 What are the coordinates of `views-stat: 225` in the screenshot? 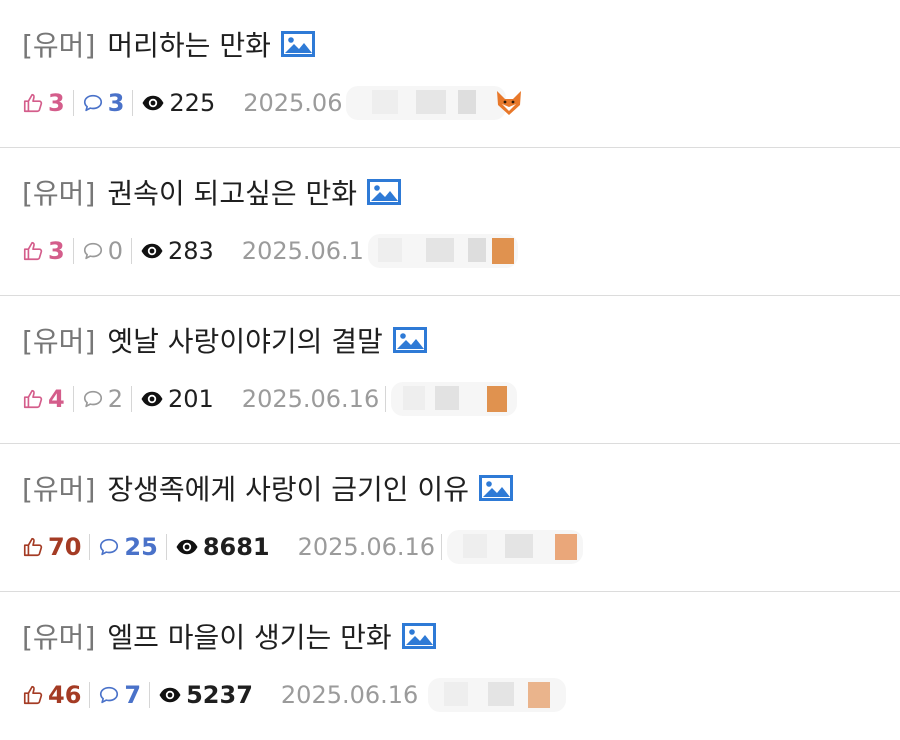 It's located at (178, 103).